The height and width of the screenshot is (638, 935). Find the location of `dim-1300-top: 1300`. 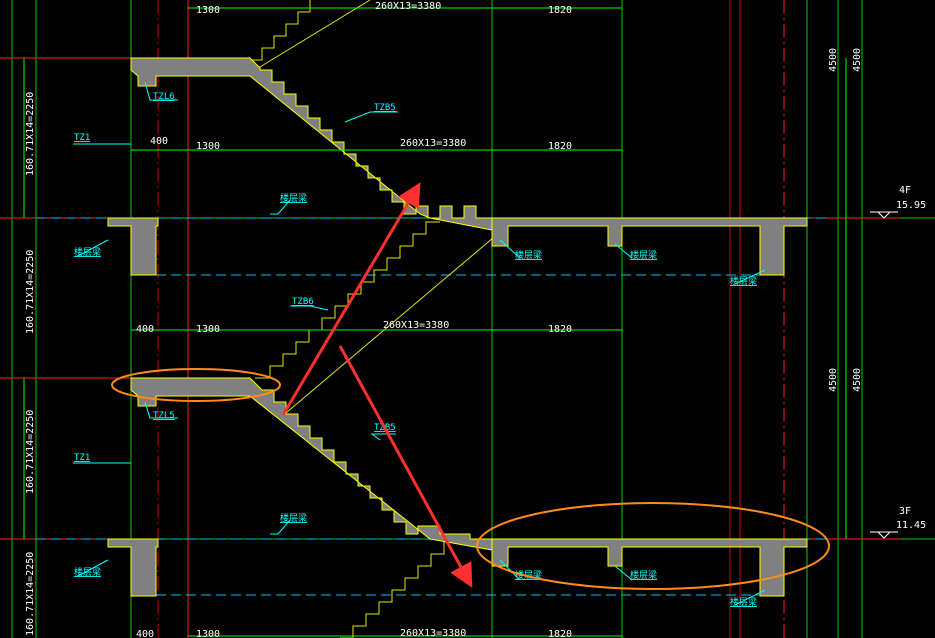

dim-1300-top: 1300 is located at coordinates (208, 10).